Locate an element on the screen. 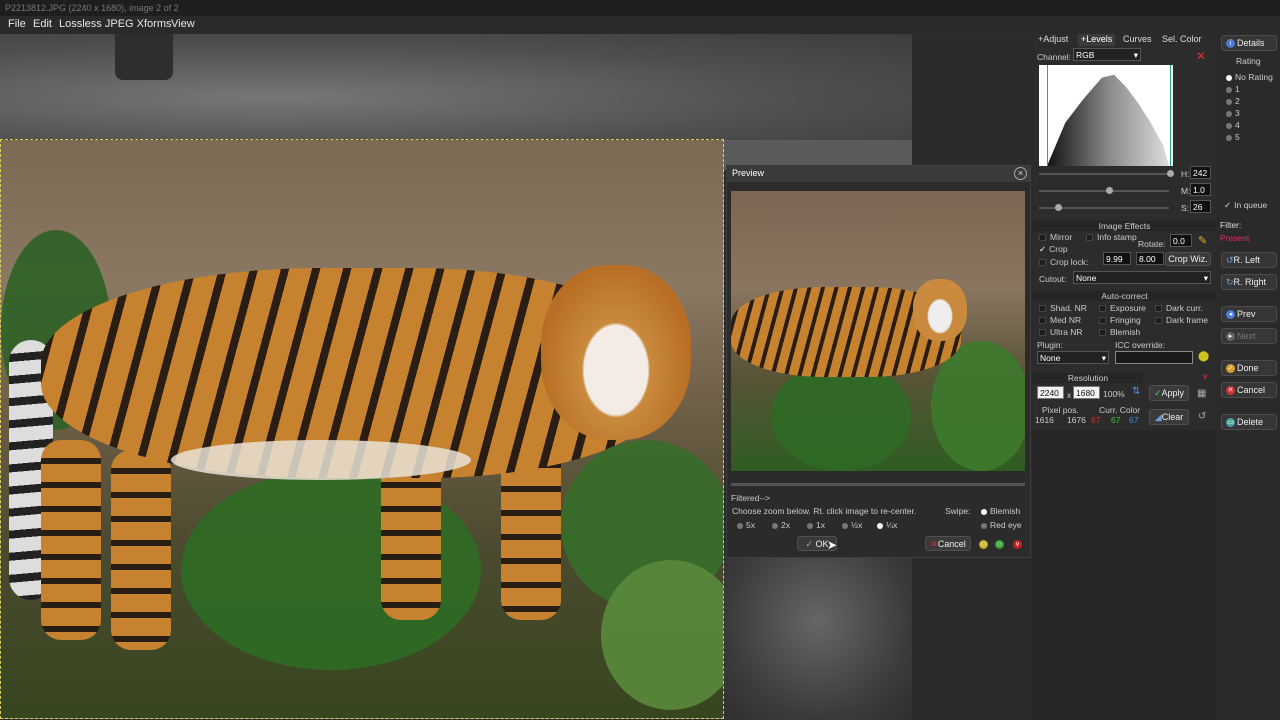  h-value: 242 is located at coordinates (1200, 172).